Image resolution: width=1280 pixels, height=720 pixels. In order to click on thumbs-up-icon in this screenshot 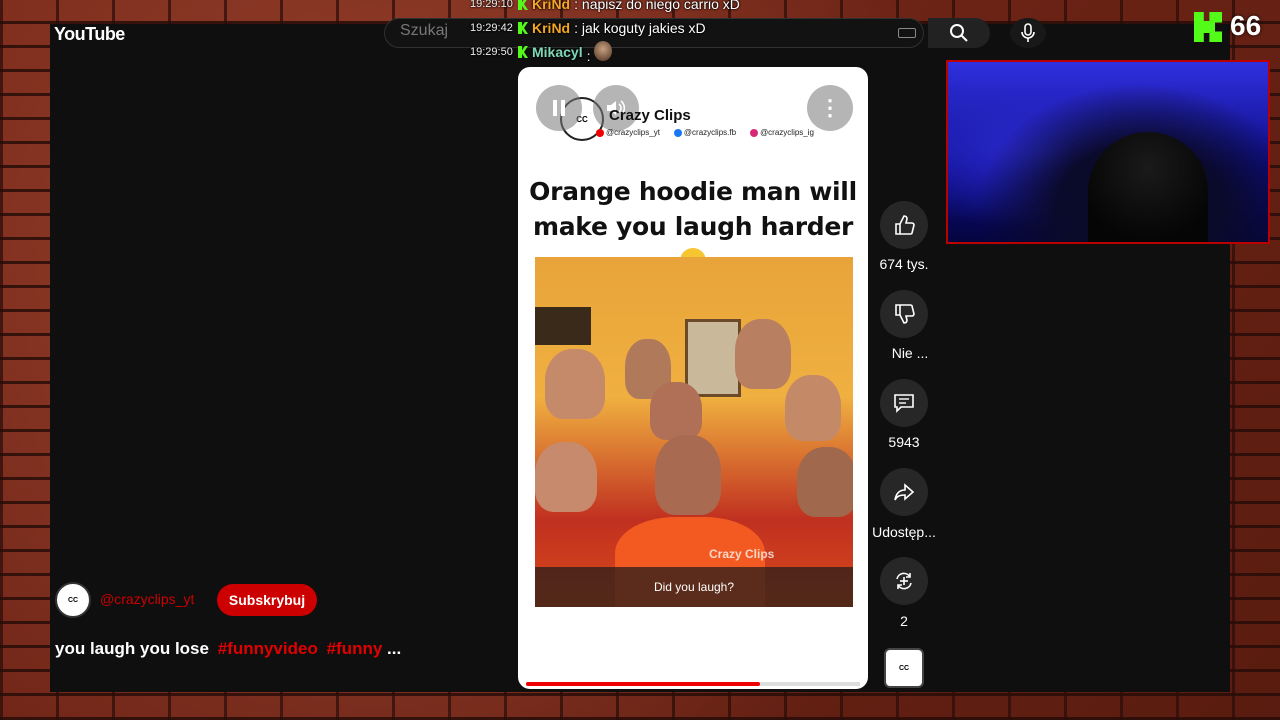, I will do `click(905, 225)`.